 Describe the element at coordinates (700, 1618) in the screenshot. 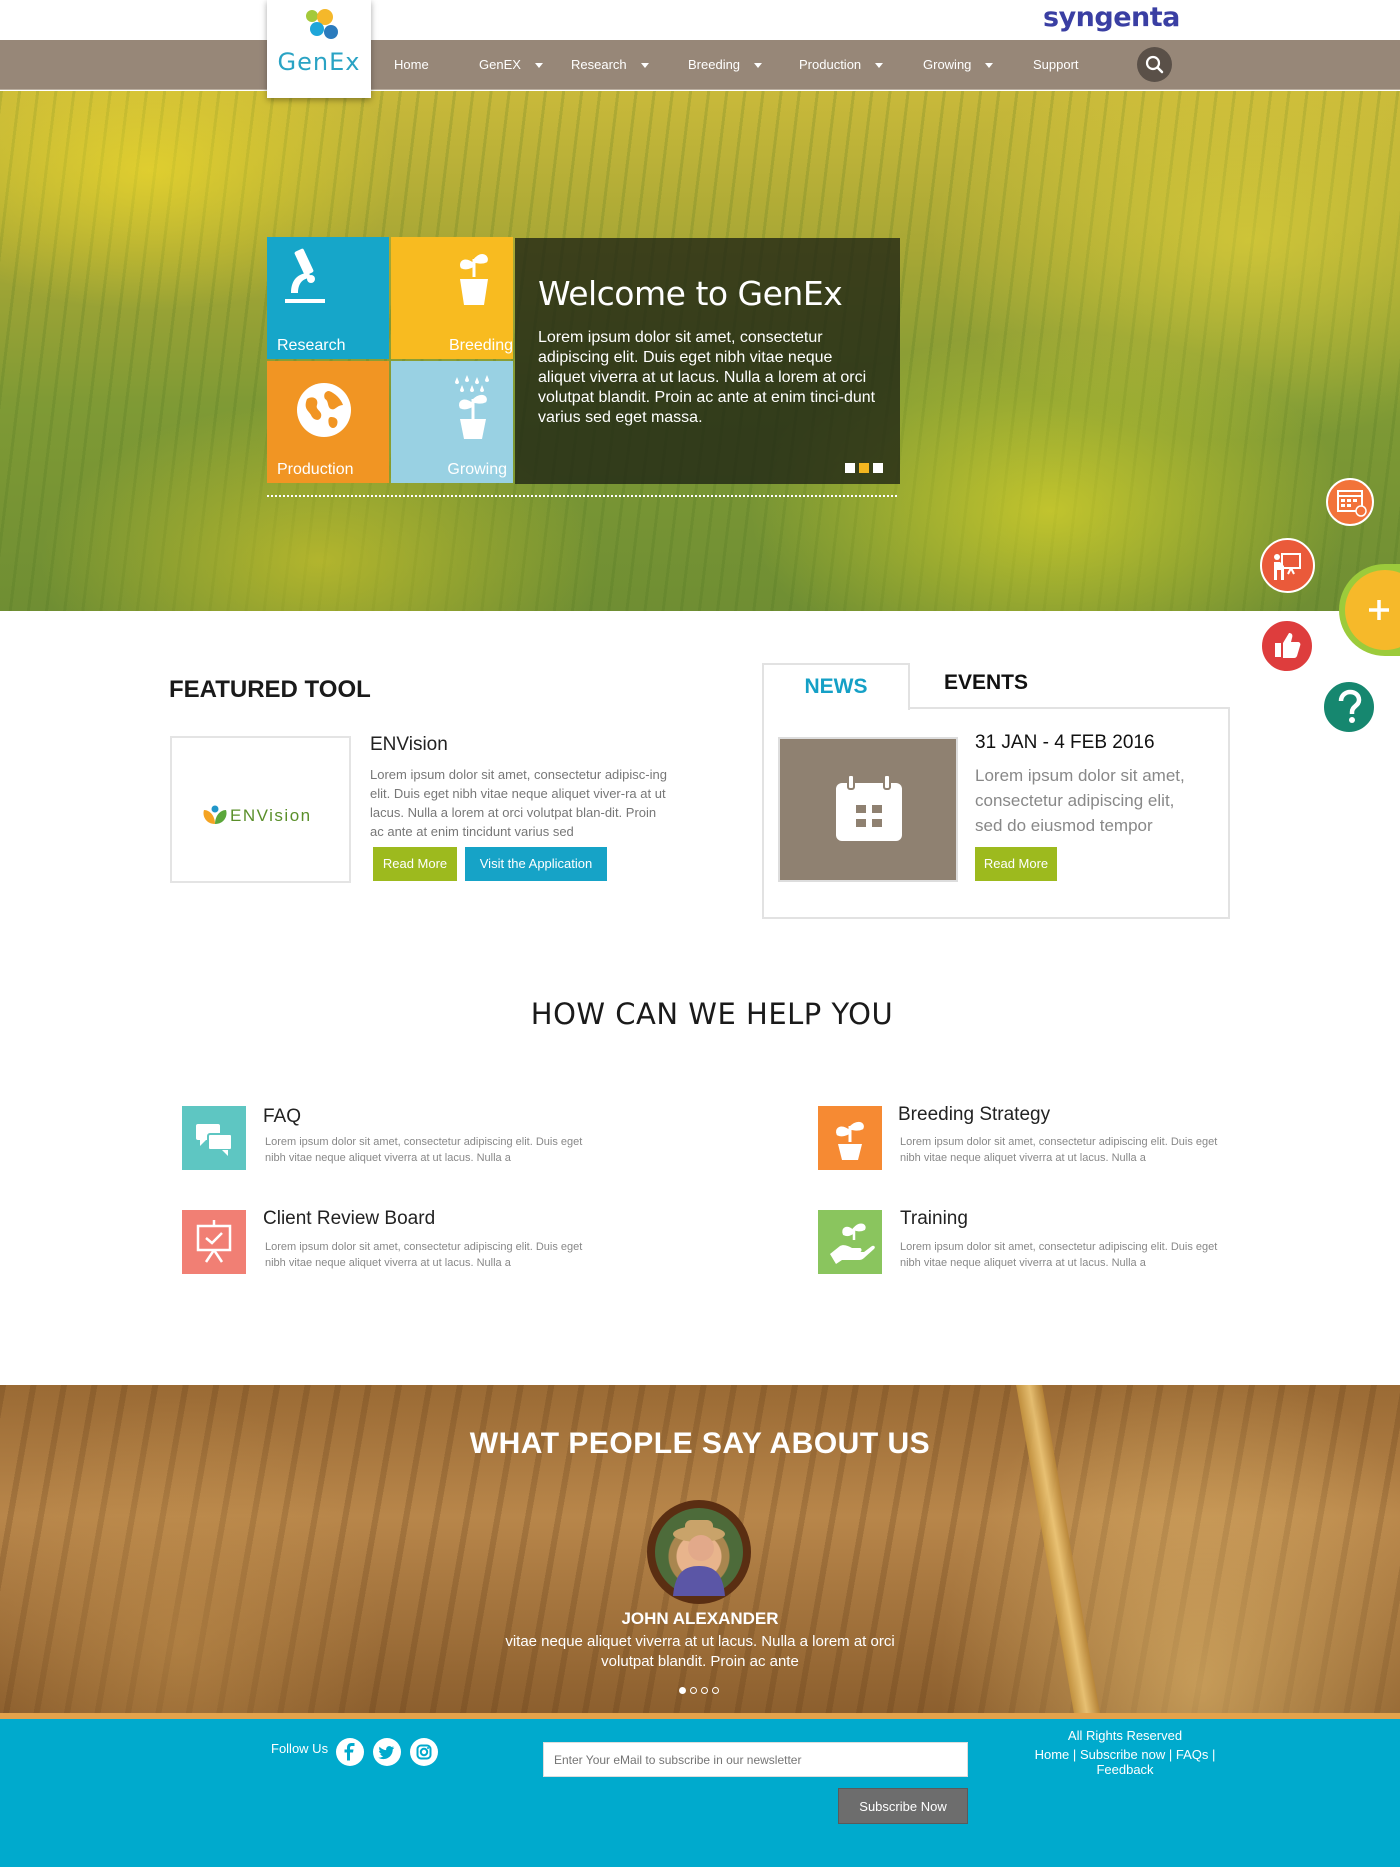

I see `testimonial-name: JOHN ALEXANDER` at that location.